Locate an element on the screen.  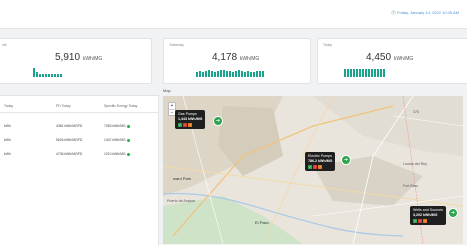
card-caption: Today is located at coordinates (328, 45).